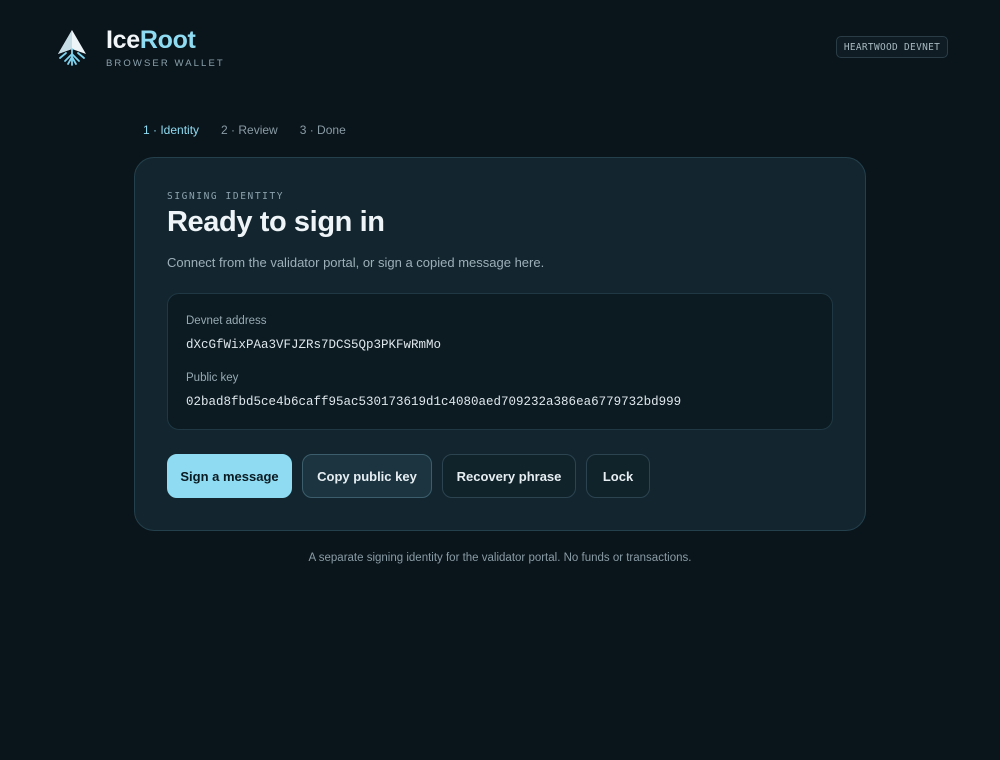  Describe the element at coordinates (892, 47) in the screenshot. I see `network-badge: HEARTWOOD DEVNET` at that location.